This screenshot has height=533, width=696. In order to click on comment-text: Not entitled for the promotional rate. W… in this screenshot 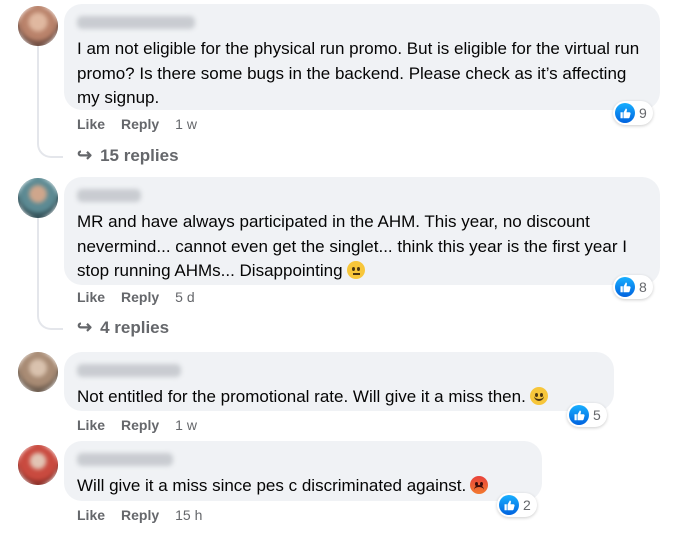, I will do `click(339, 397)`.